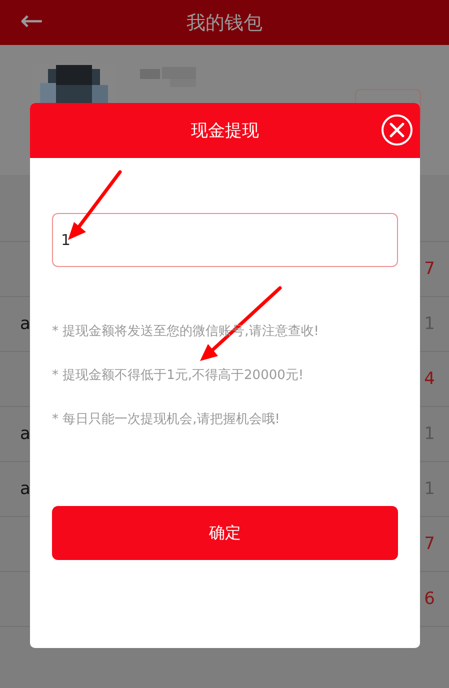 Image resolution: width=449 pixels, height=688 pixels. What do you see at coordinates (178, 376) in the screenshot?
I see `note-text: * 提现金额不得低于1元,不得高于20000元!` at bounding box center [178, 376].